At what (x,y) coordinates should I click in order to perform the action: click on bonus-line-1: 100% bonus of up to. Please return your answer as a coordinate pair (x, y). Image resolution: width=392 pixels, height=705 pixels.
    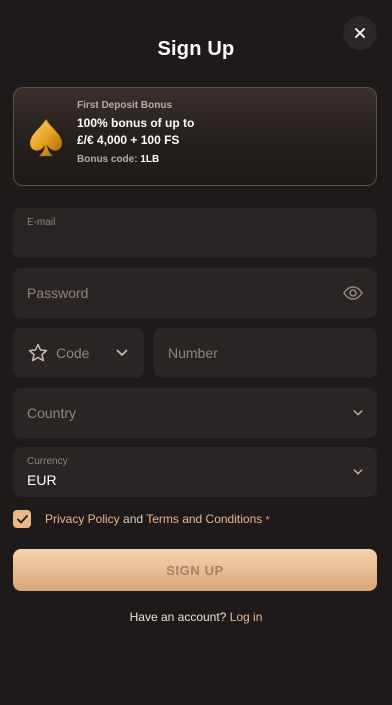
    Looking at the image, I should click on (136, 123).